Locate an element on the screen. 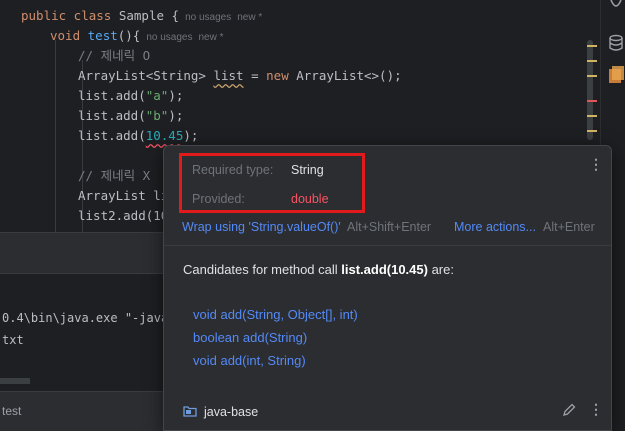 The image size is (625, 431). wrap-string-valueof-action: Wrap using 'String.valueOf()' is located at coordinates (261, 227).